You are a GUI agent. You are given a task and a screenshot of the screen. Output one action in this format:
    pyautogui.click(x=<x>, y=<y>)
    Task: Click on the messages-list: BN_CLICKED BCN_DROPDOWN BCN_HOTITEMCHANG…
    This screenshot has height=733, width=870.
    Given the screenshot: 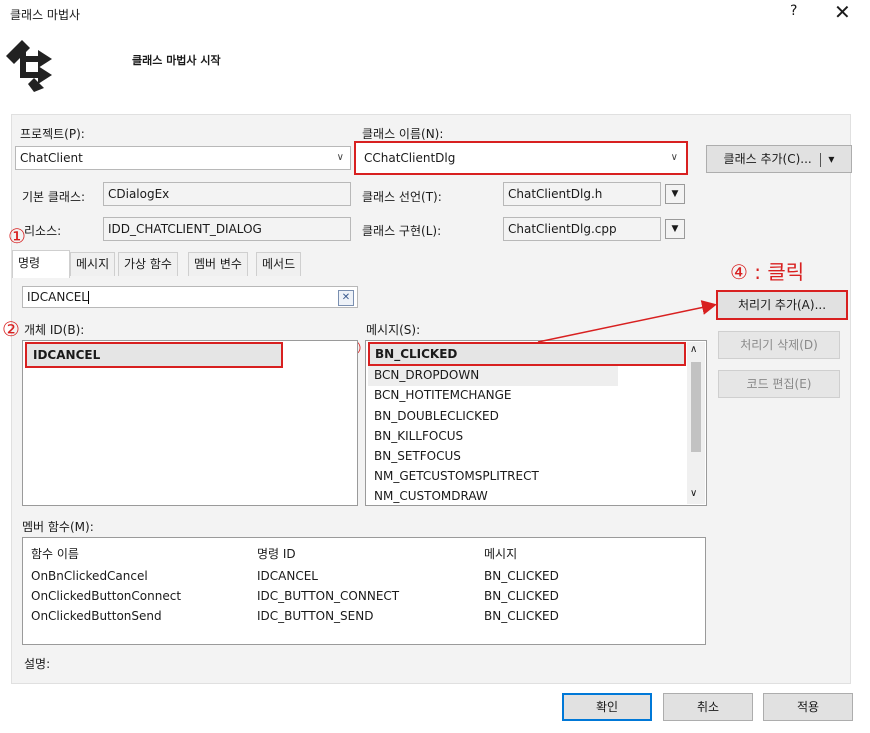 What is the action you would take?
    pyautogui.click(x=536, y=423)
    